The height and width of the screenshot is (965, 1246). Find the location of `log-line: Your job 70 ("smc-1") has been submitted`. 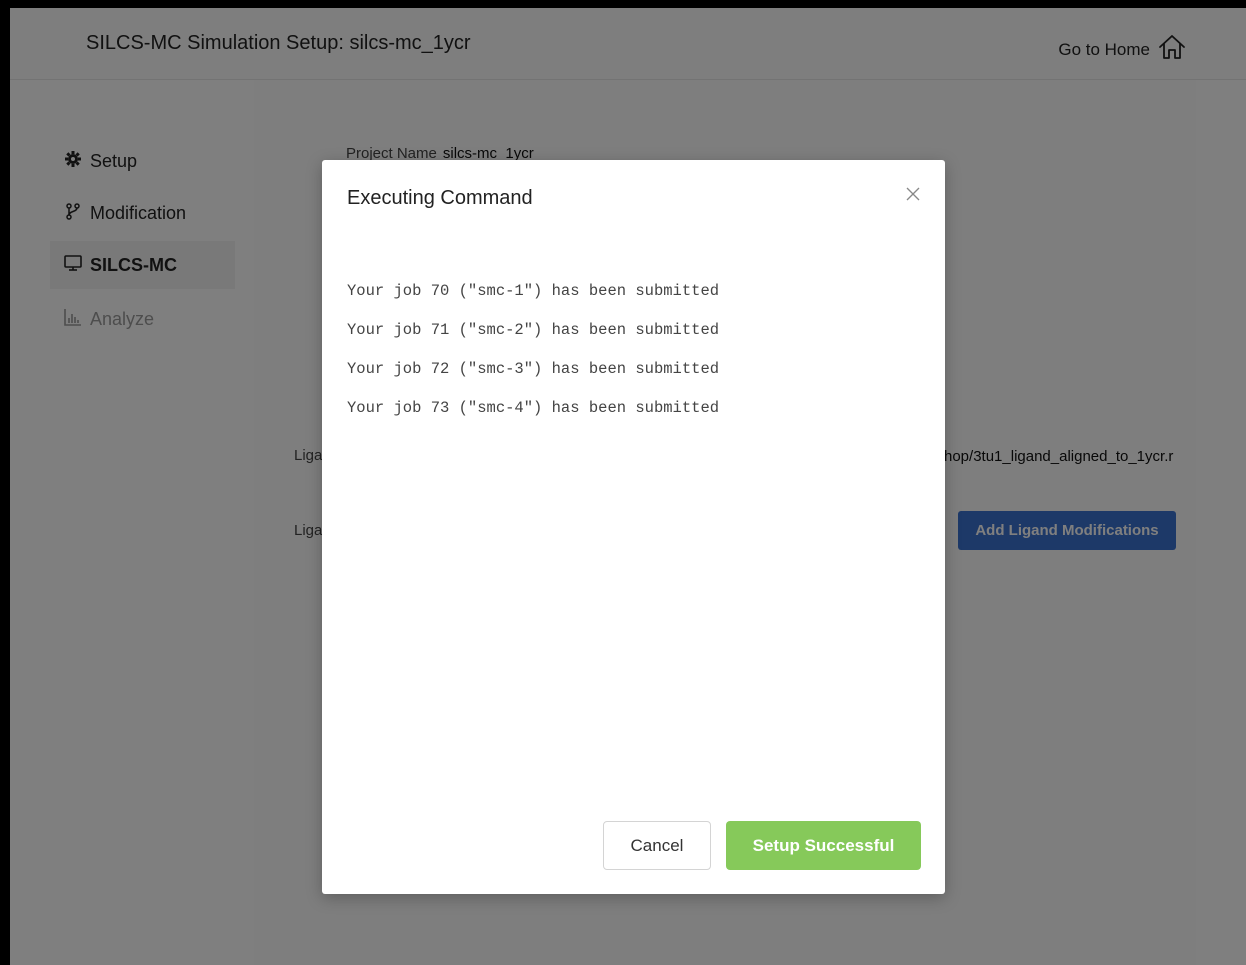

log-line: Your job 70 ("smc-1") has been submitted is located at coordinates (533, 291).